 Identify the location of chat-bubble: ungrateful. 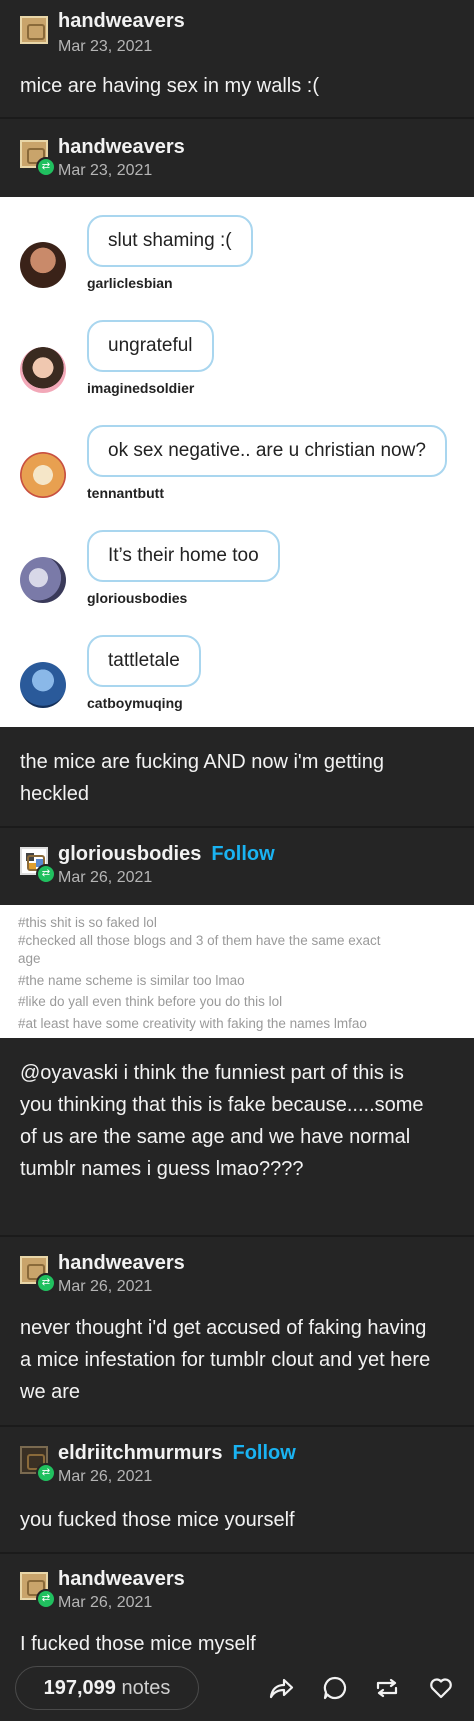
(150, 346).